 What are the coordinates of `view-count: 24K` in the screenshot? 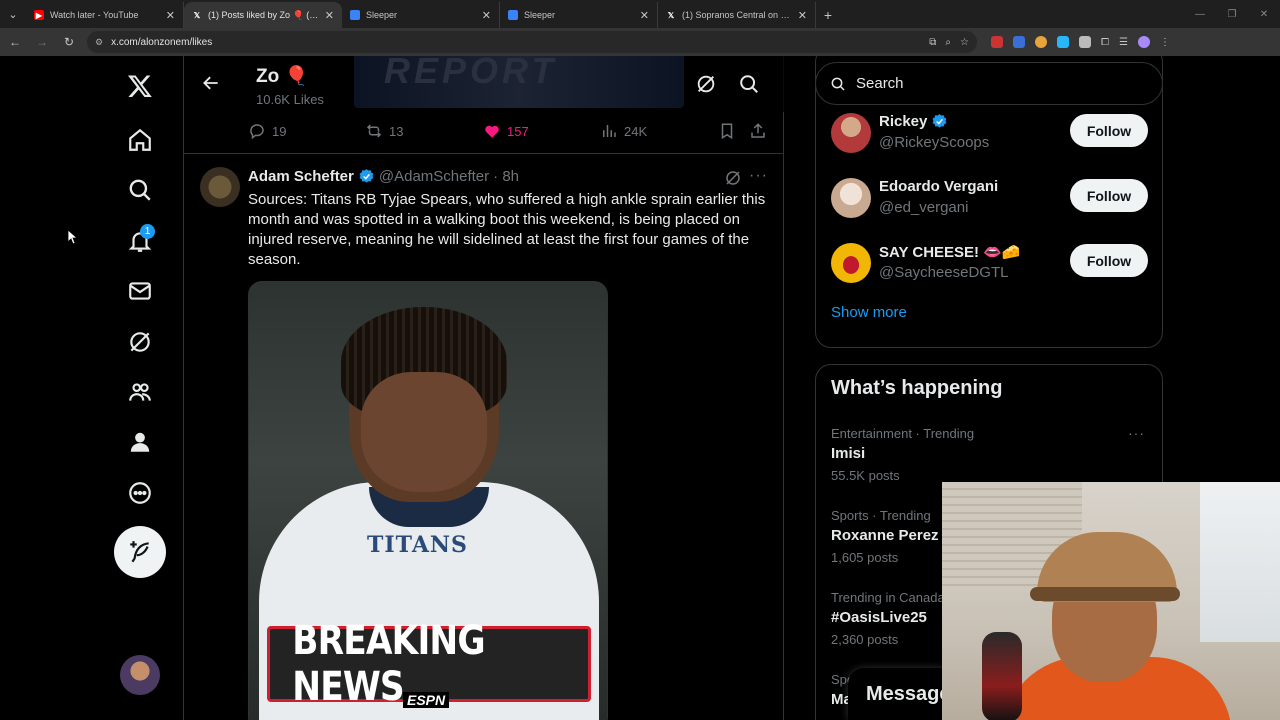 It's located at (636, 131).